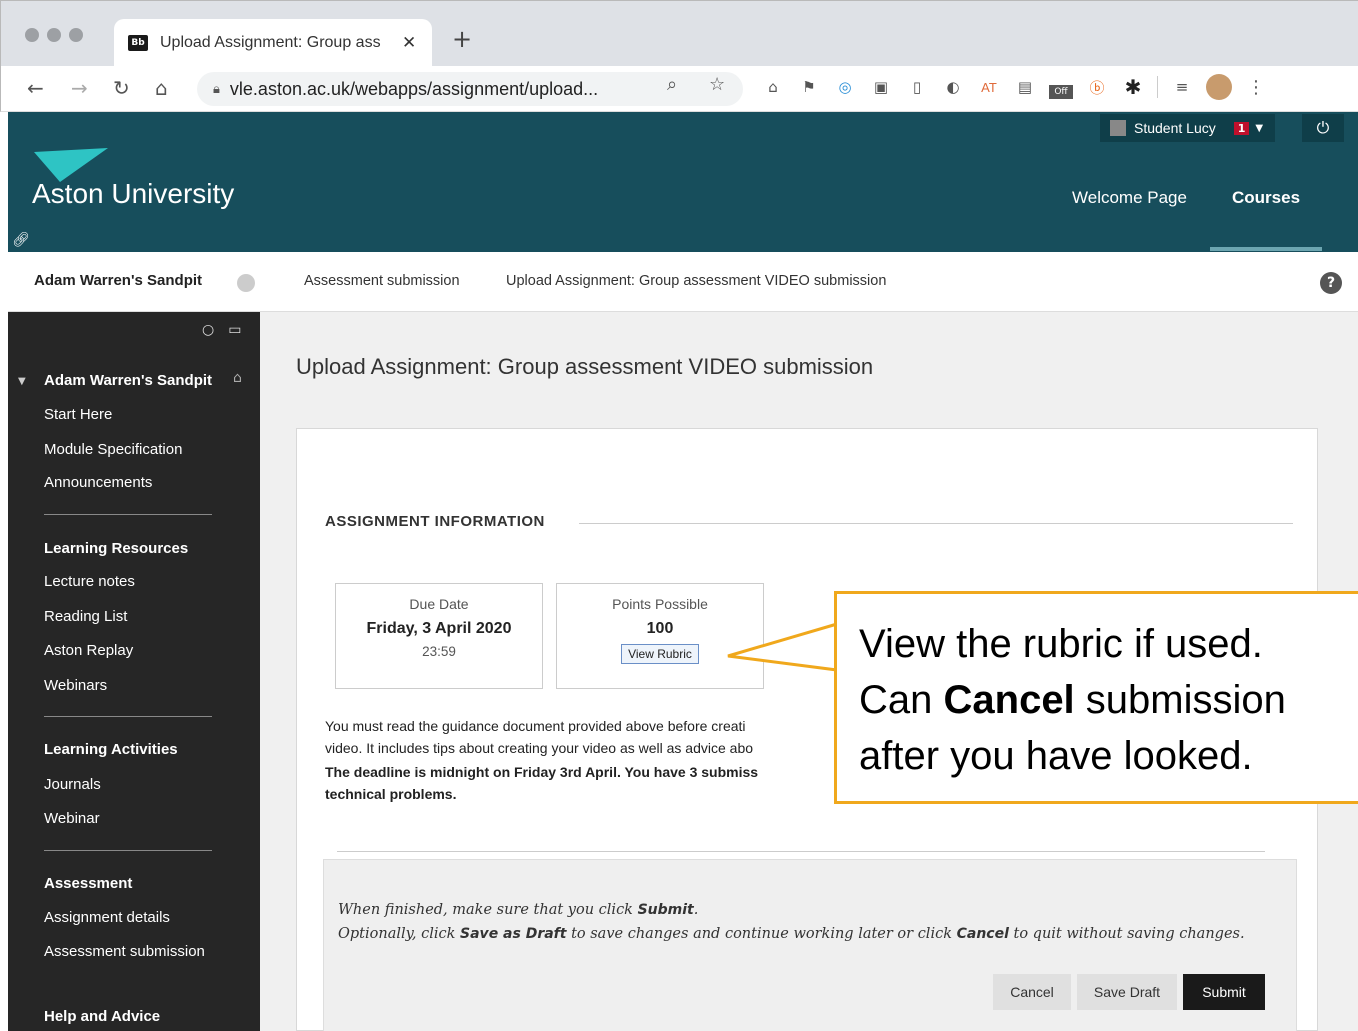  I want to click on sidebar-item-aston-replay: Aston Replay, so click(88, 650).